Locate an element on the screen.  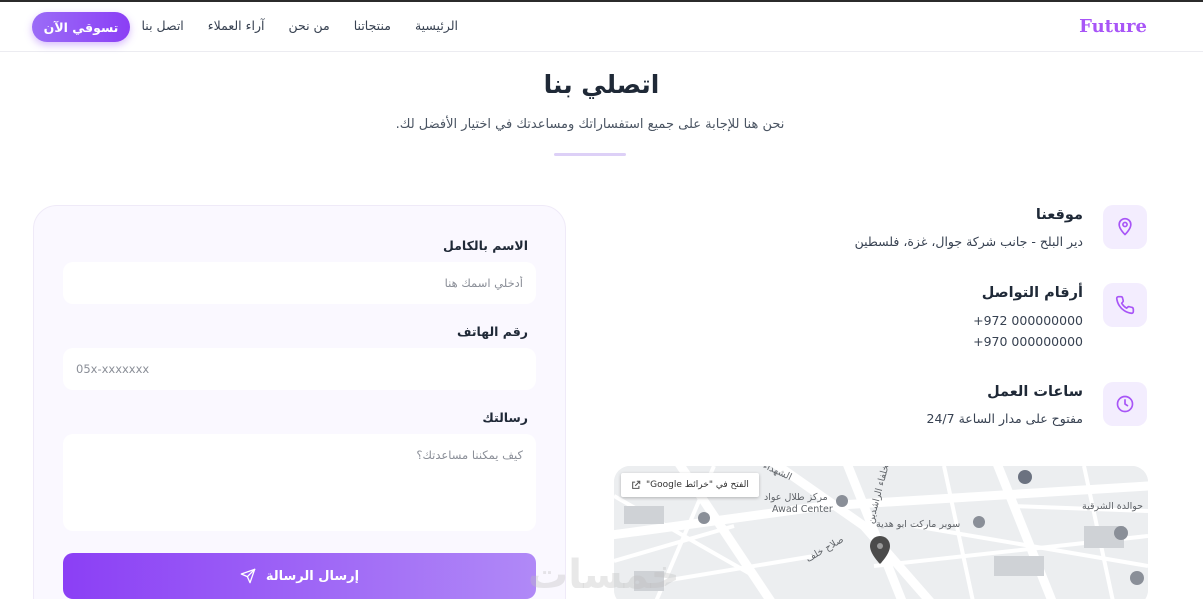
nav-link-contact: اتصل بنا is located at coordinates (162, 25).